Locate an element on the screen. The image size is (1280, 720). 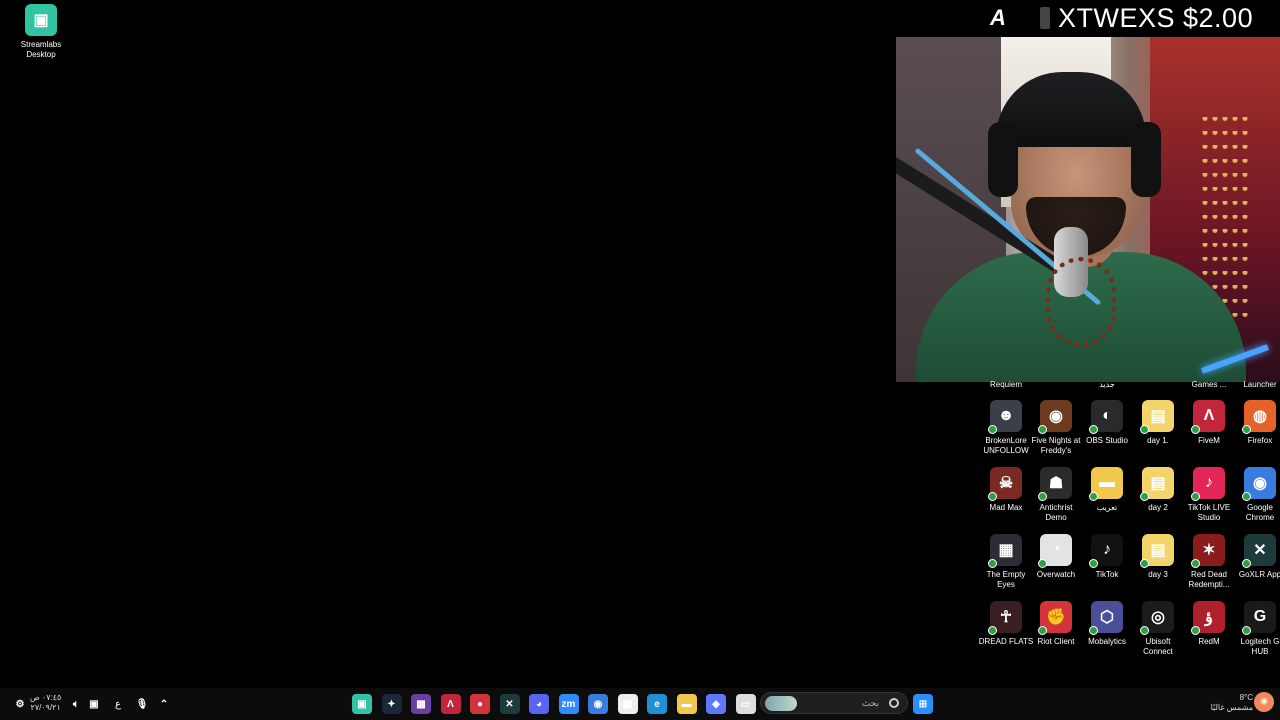
desktop-icon: ☠ Mad Max is located at coordinates (1006, 490).